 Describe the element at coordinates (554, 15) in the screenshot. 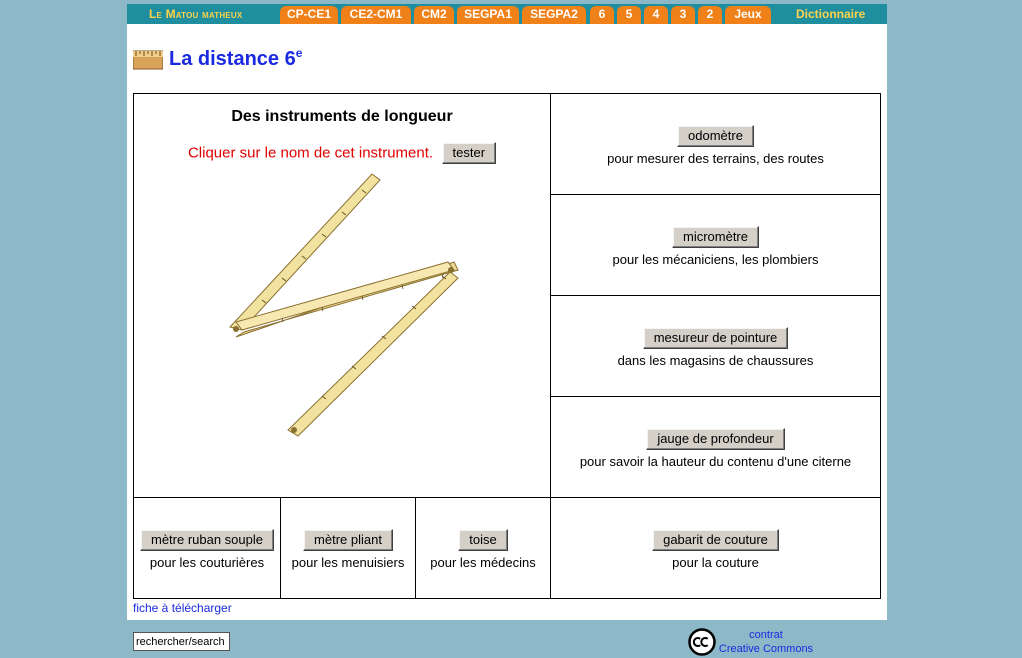

I see `tab-segpa2: SEGPA2` at that location.